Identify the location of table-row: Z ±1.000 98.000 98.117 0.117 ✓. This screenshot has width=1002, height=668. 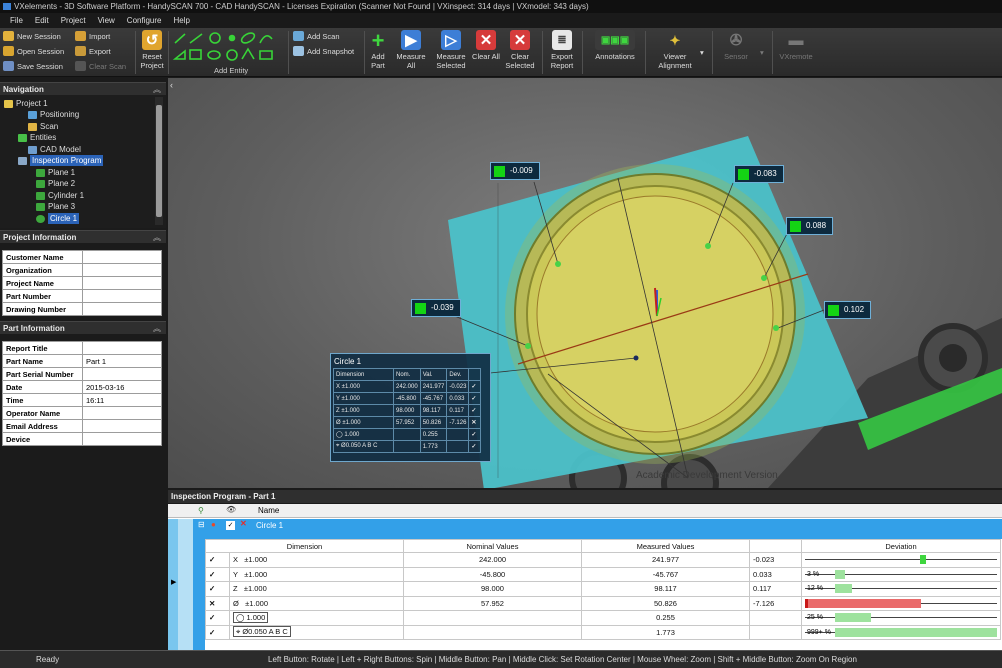
(407, 410).